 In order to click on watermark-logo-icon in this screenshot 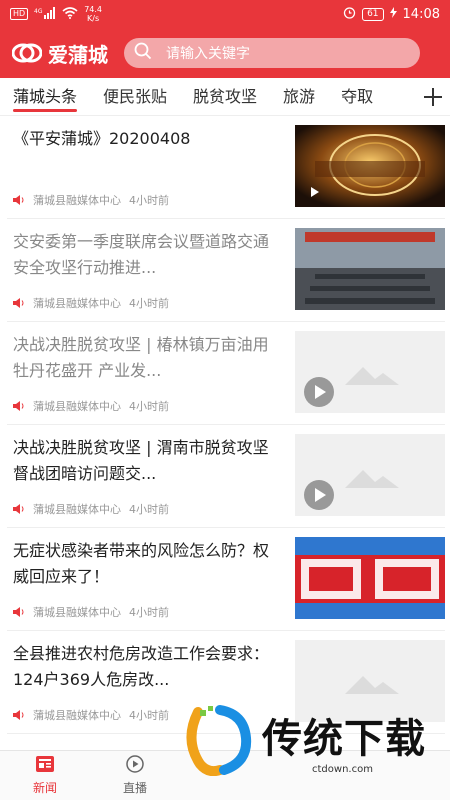, I will do `click(218, 742)`.